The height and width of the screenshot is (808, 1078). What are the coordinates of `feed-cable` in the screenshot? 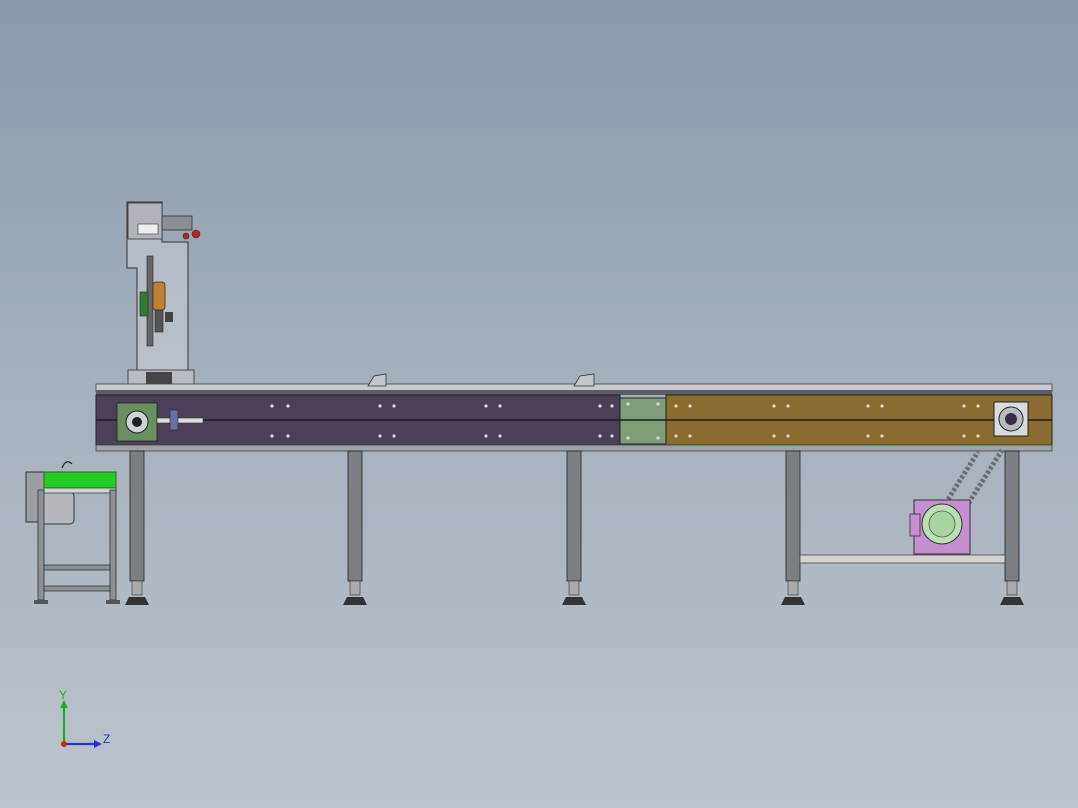 It's located at (67, 465).